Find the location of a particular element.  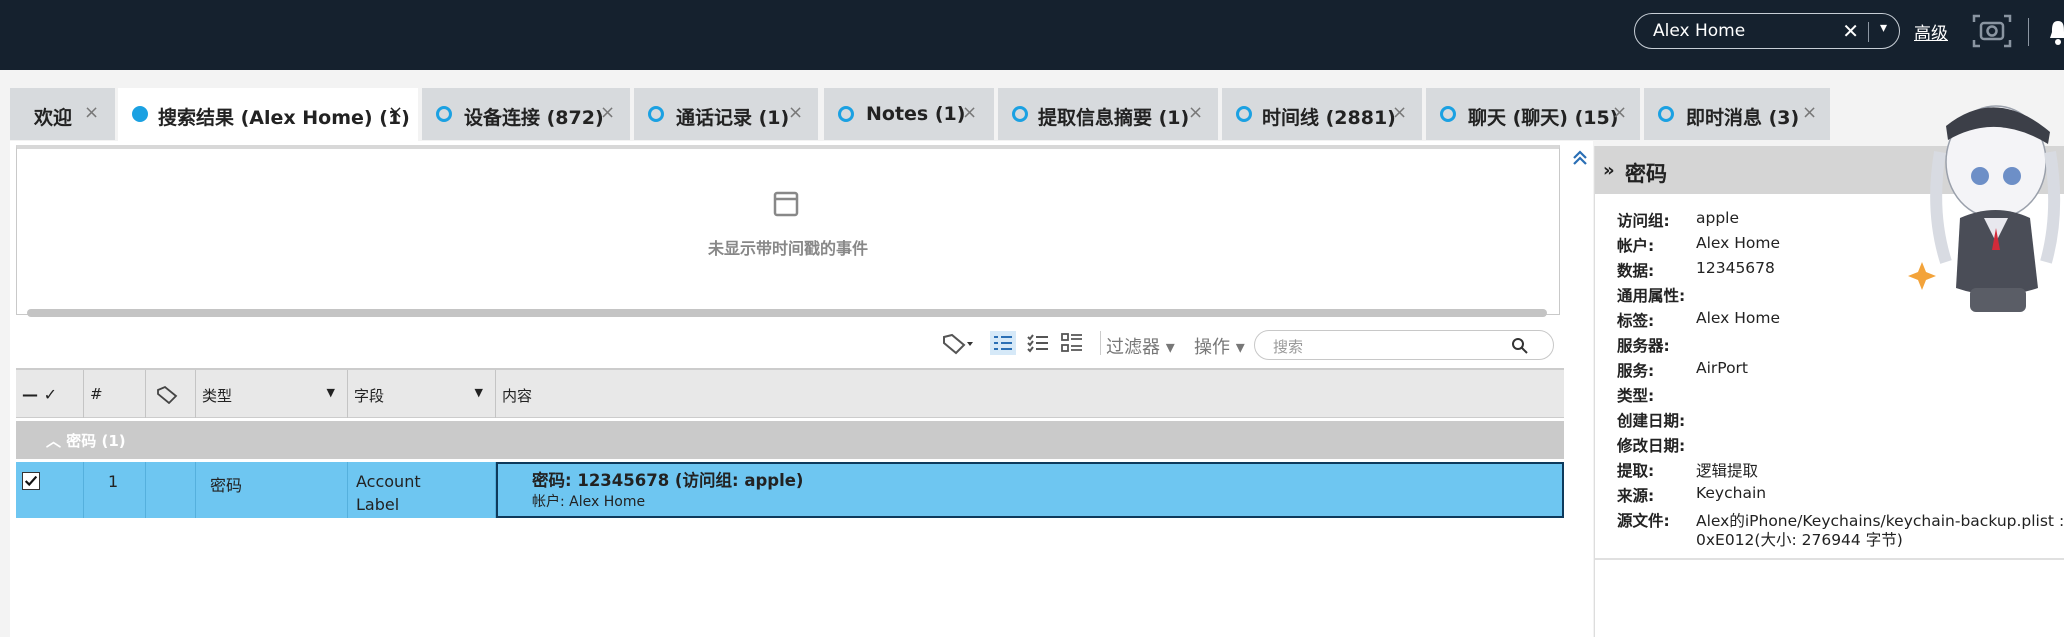

tab-call-log: 通话记录 (1) × is located at coordinates (726, 114).